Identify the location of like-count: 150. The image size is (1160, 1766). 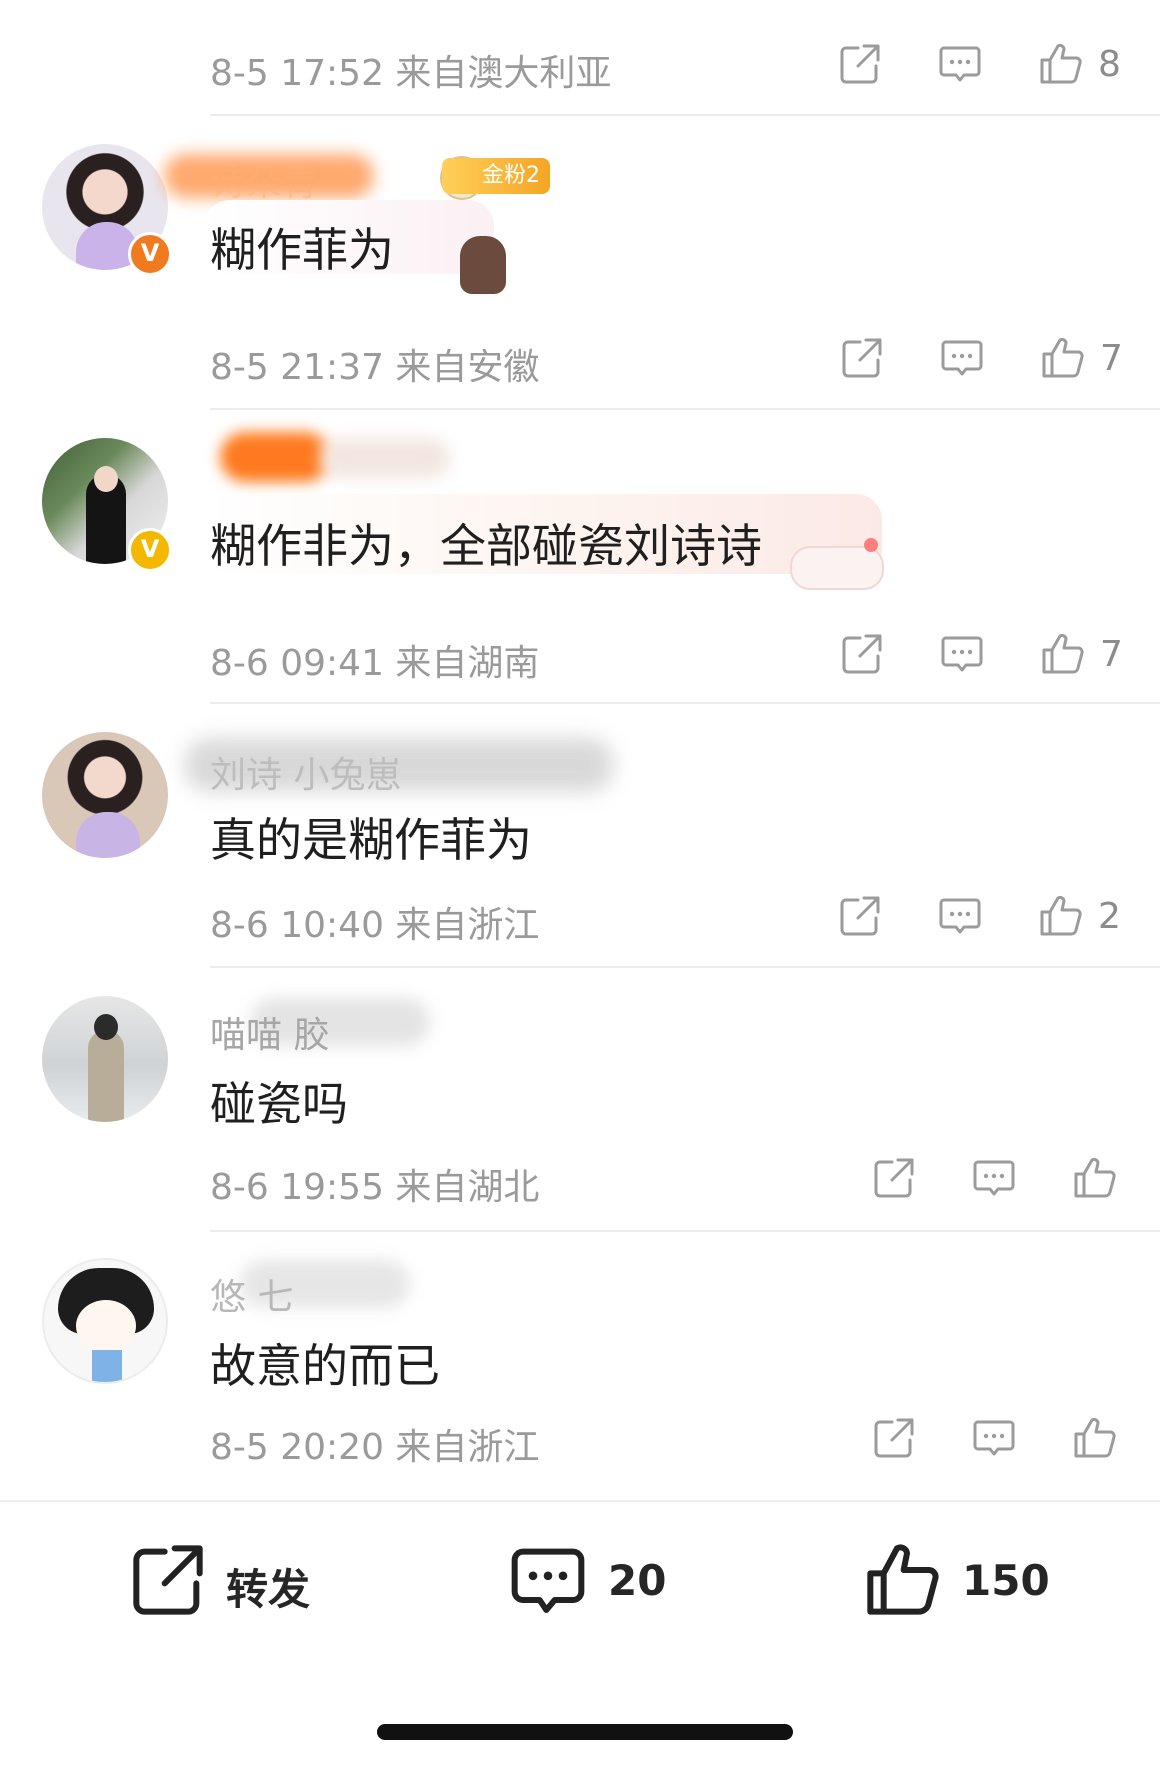
(1006, 1580).